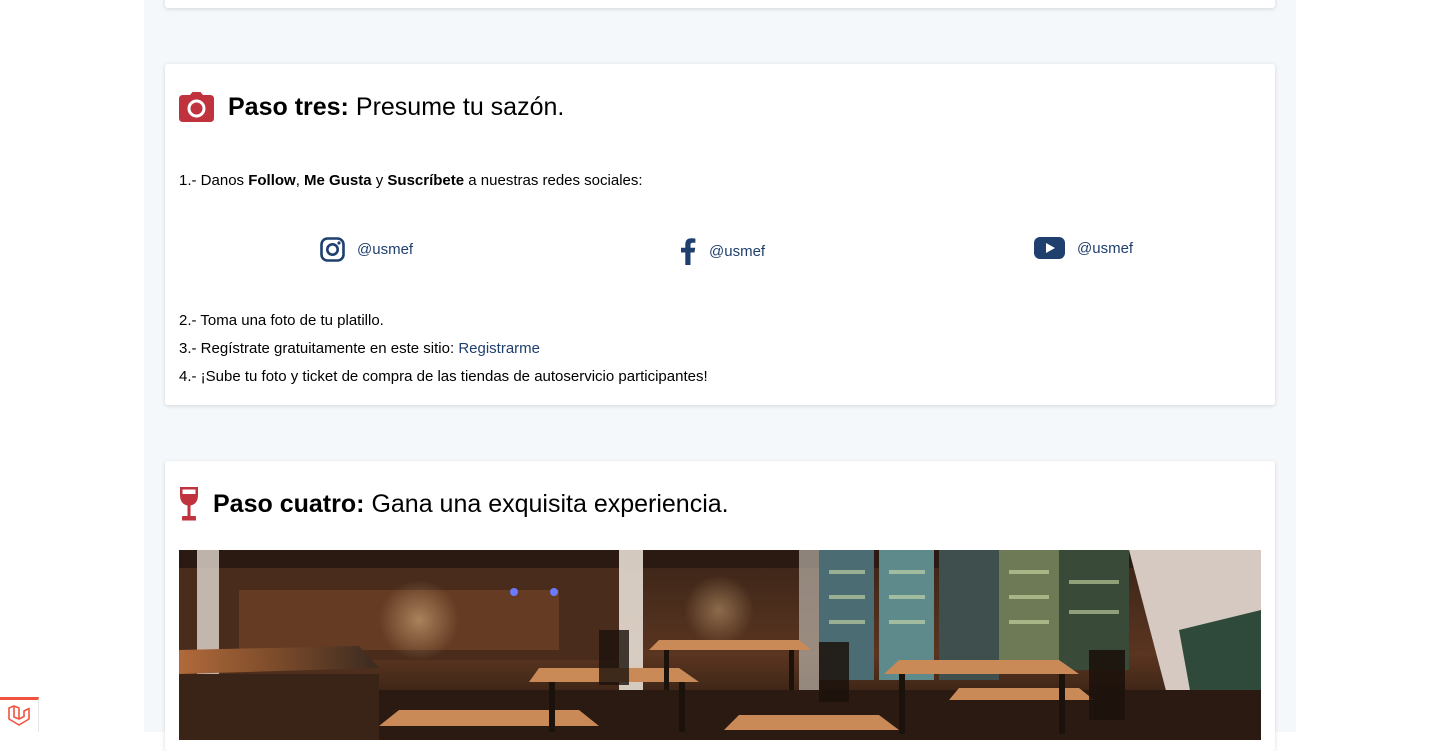 The height and width of the screenshot is (751, 1440). I want to click on instagram-handle: @usmef, so click(385, 249).